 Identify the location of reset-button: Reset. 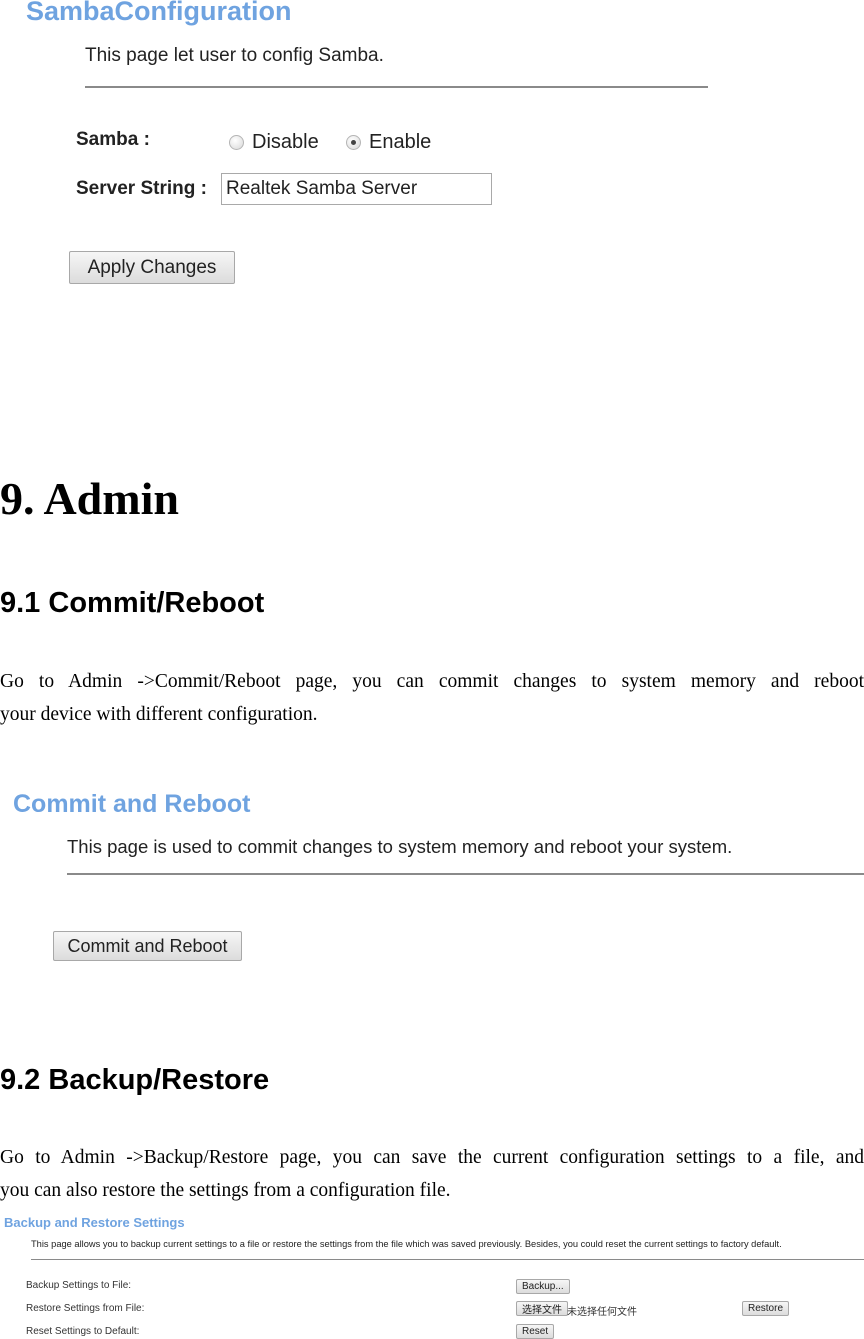
(535, 1331).